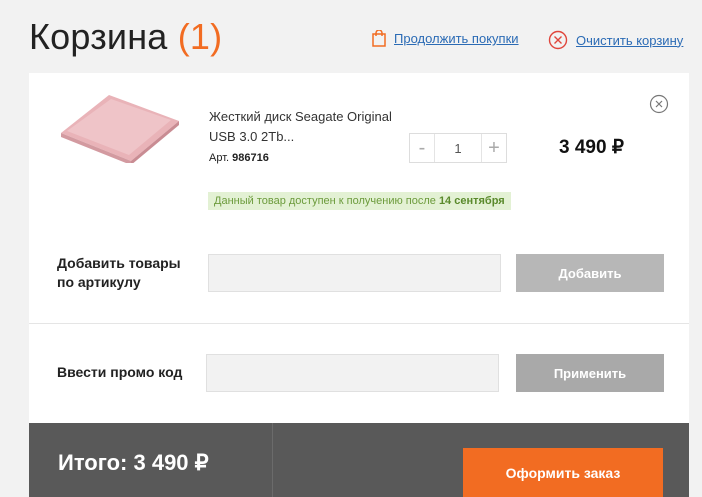  Describe the element at coordinates (120, 372) in the screenshot. I see `promo-label: Ввести промо код` at that location.